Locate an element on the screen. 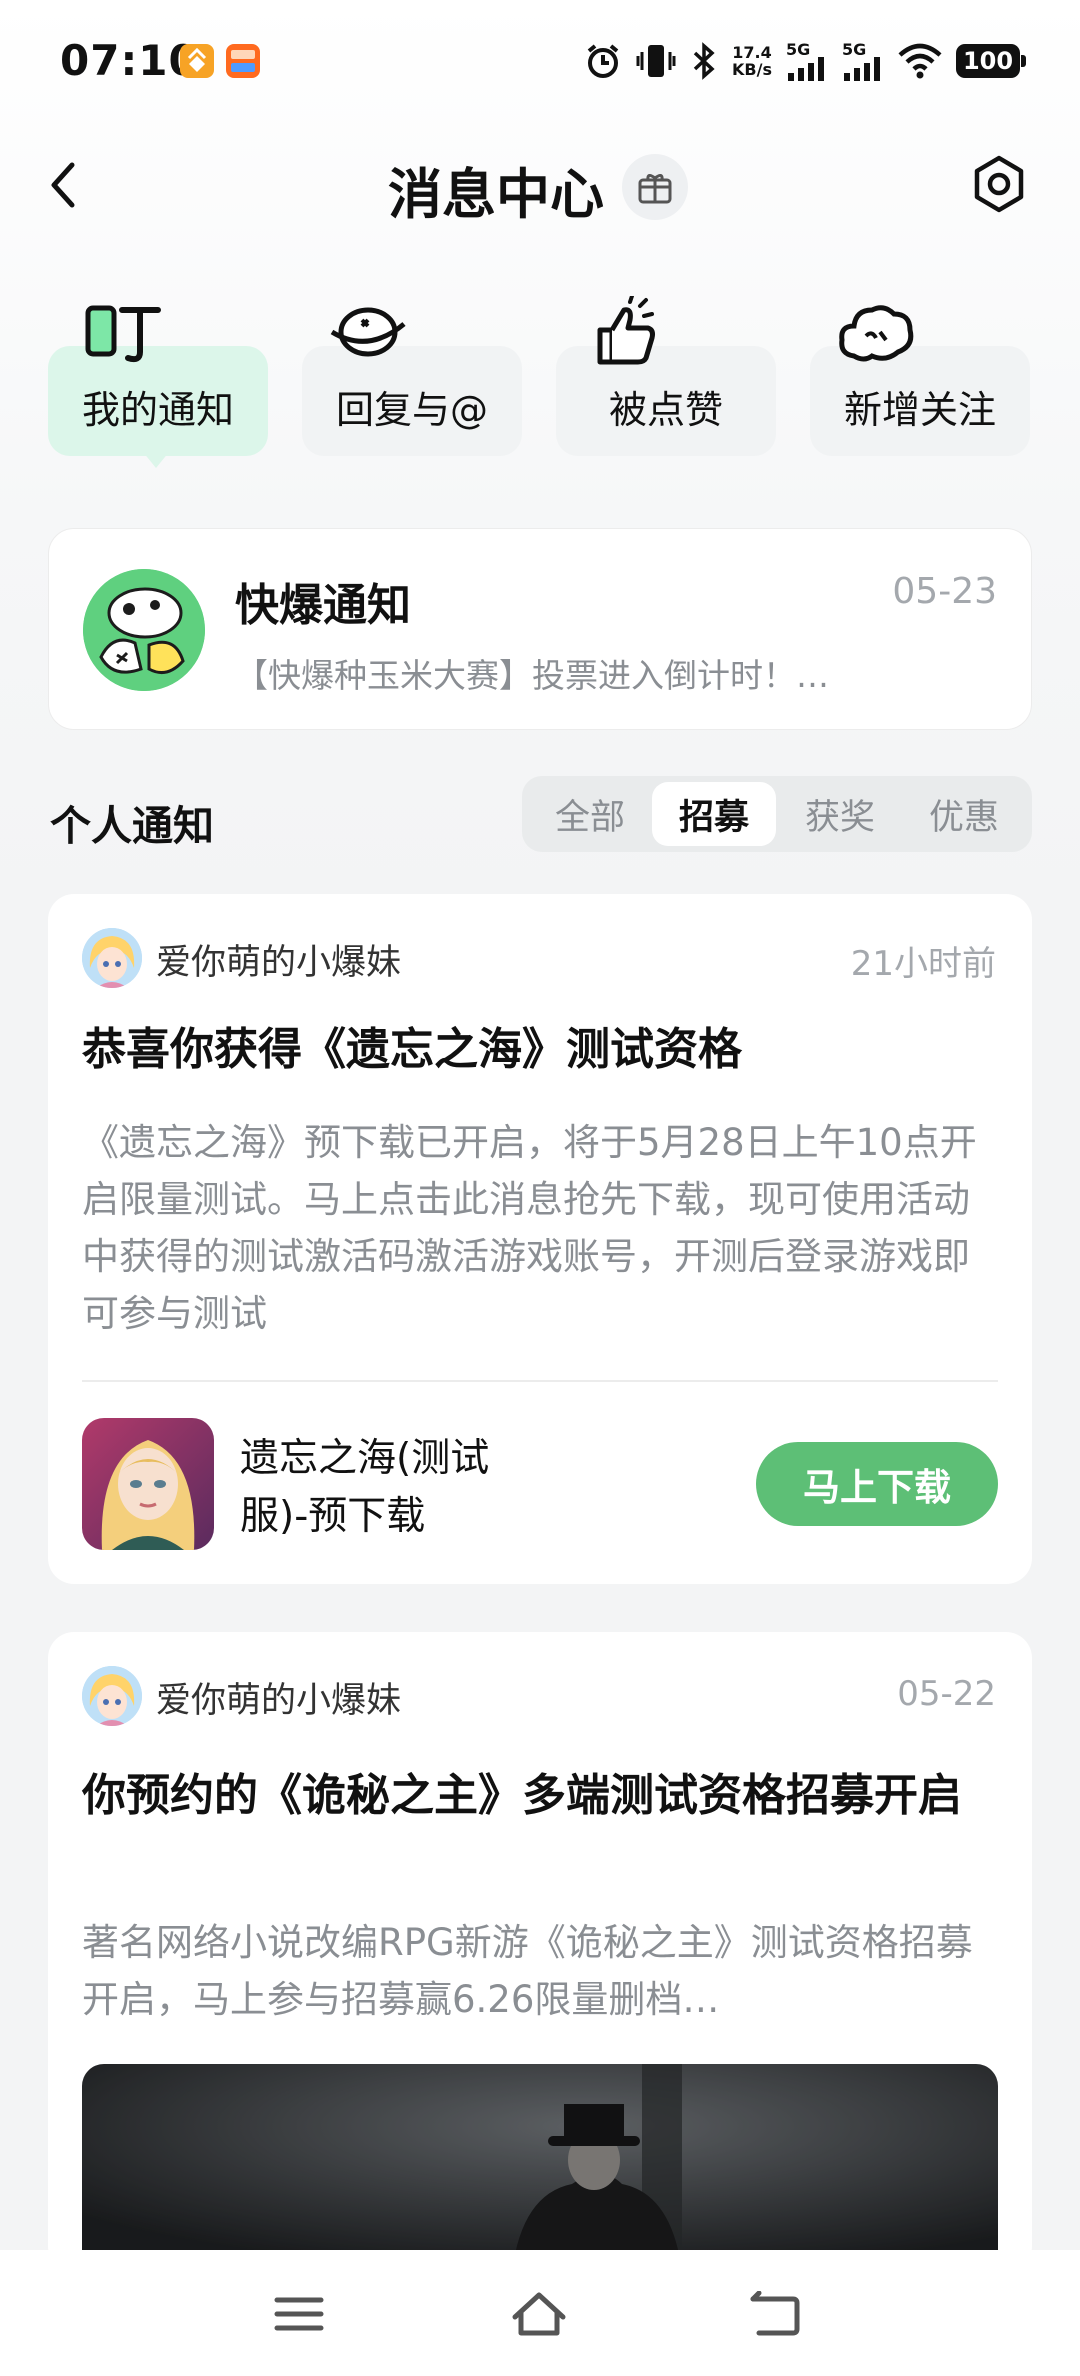  official-date: 05-23 is located at coordinates (944, 591).